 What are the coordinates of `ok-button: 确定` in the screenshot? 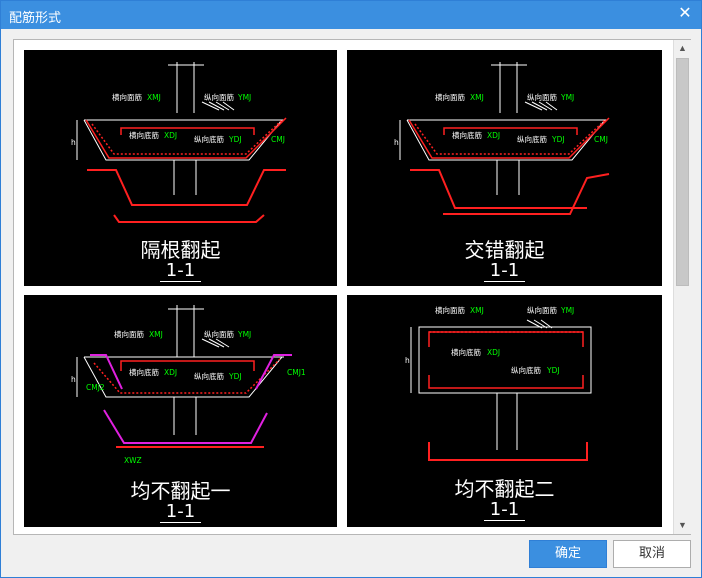 It's located at (568, 554).